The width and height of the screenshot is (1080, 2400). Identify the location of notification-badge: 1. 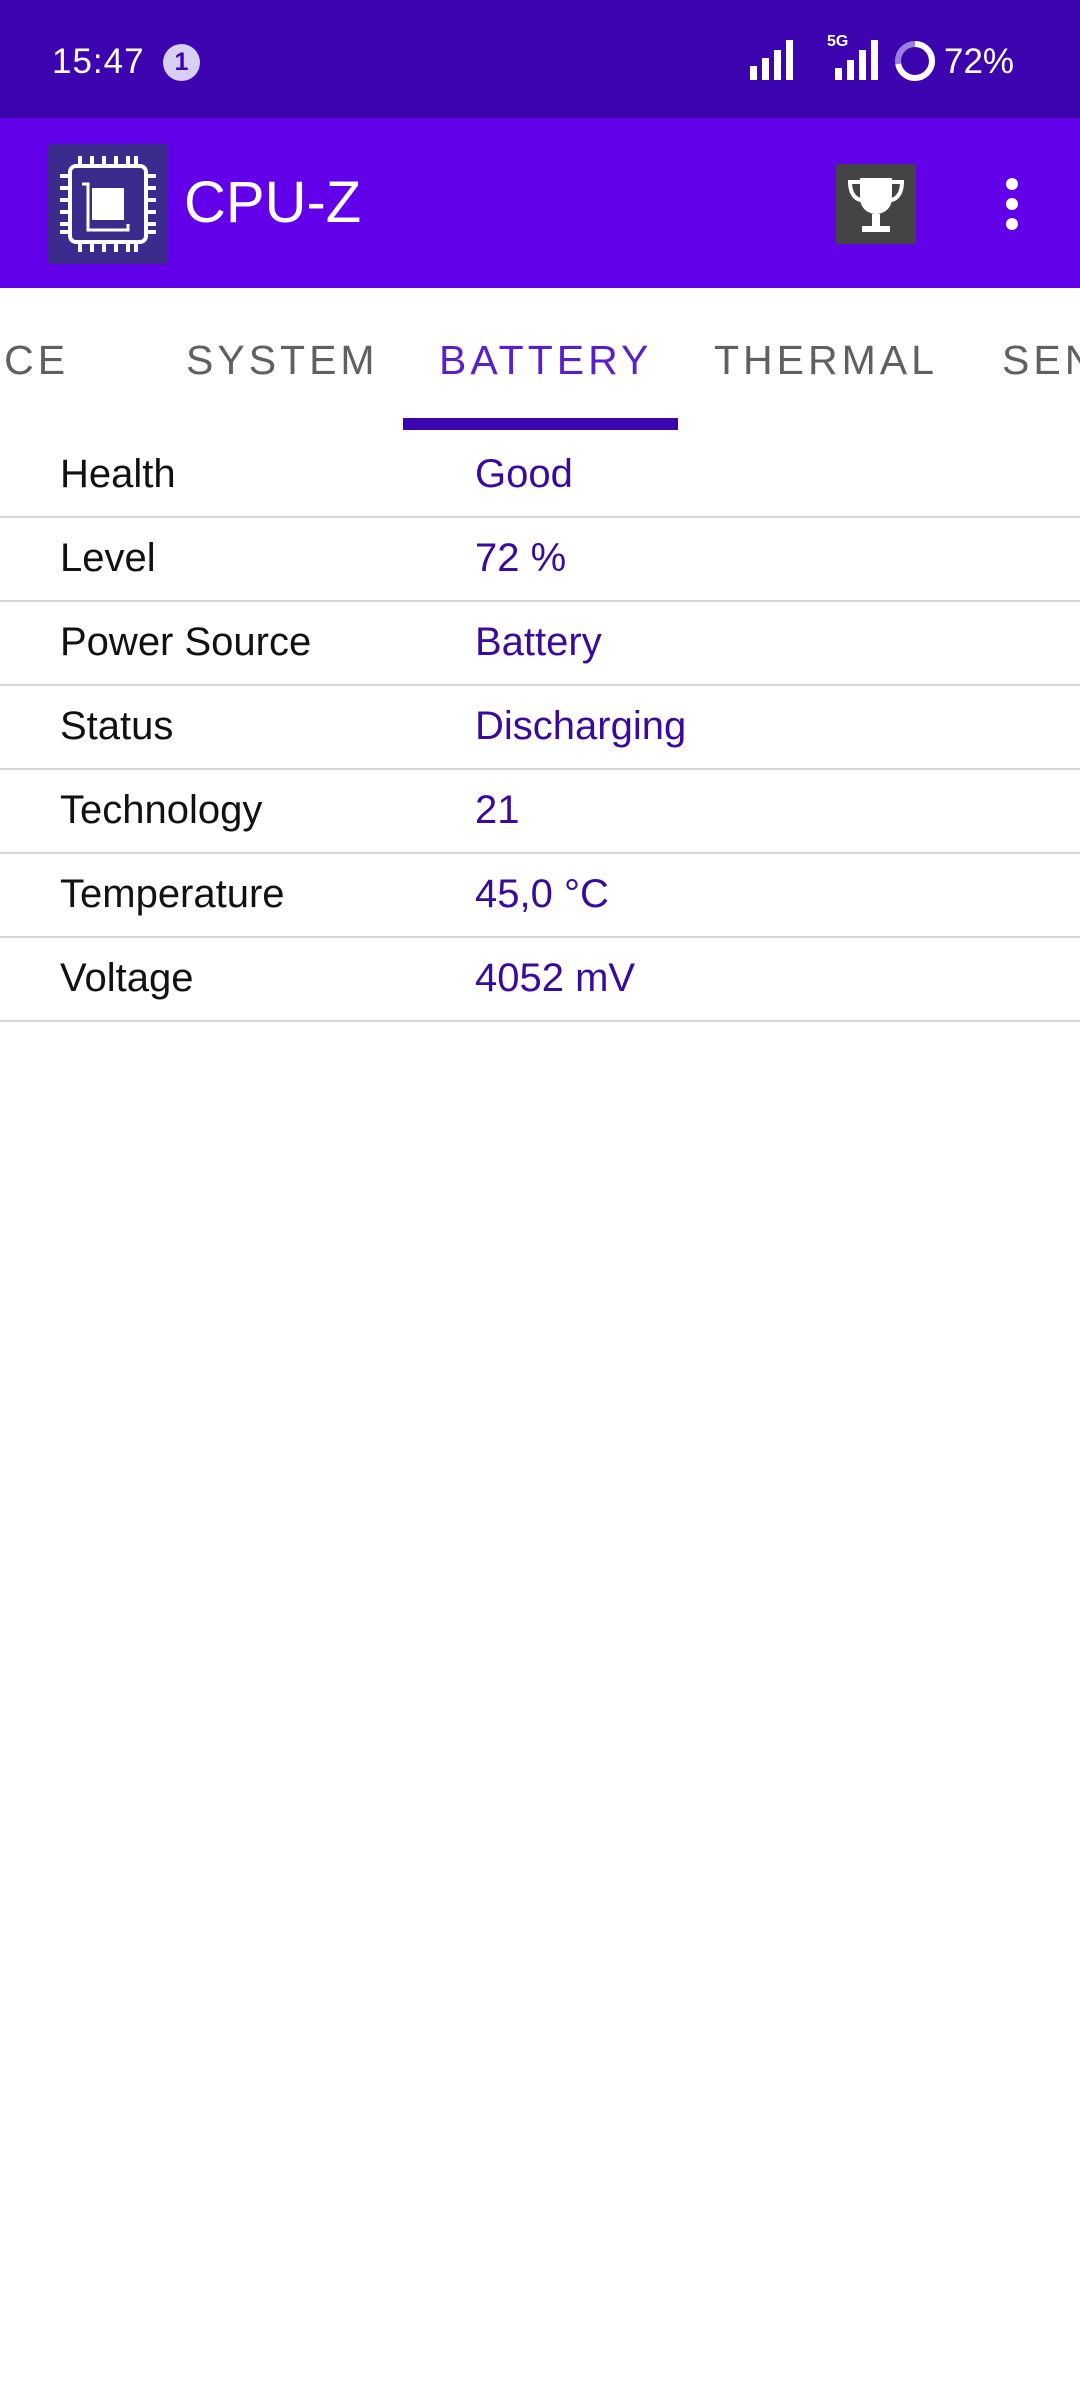
(181, 62).